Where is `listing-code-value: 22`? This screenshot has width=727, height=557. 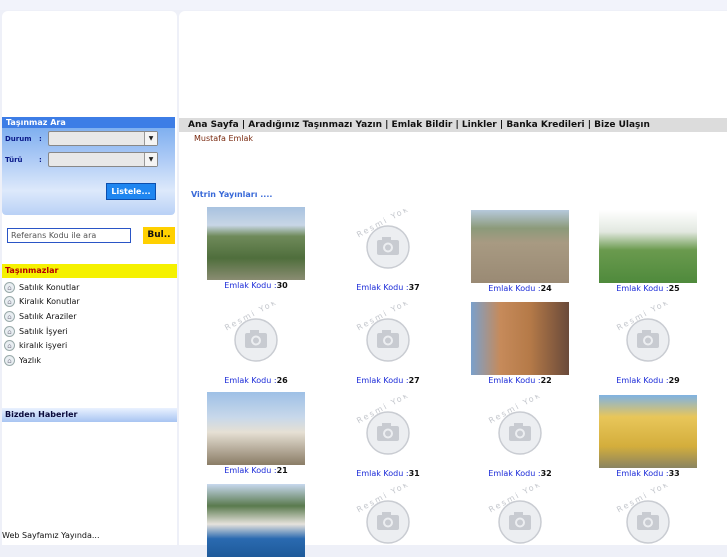 listing-code-value: 22 is located at coordinates (546, 380).